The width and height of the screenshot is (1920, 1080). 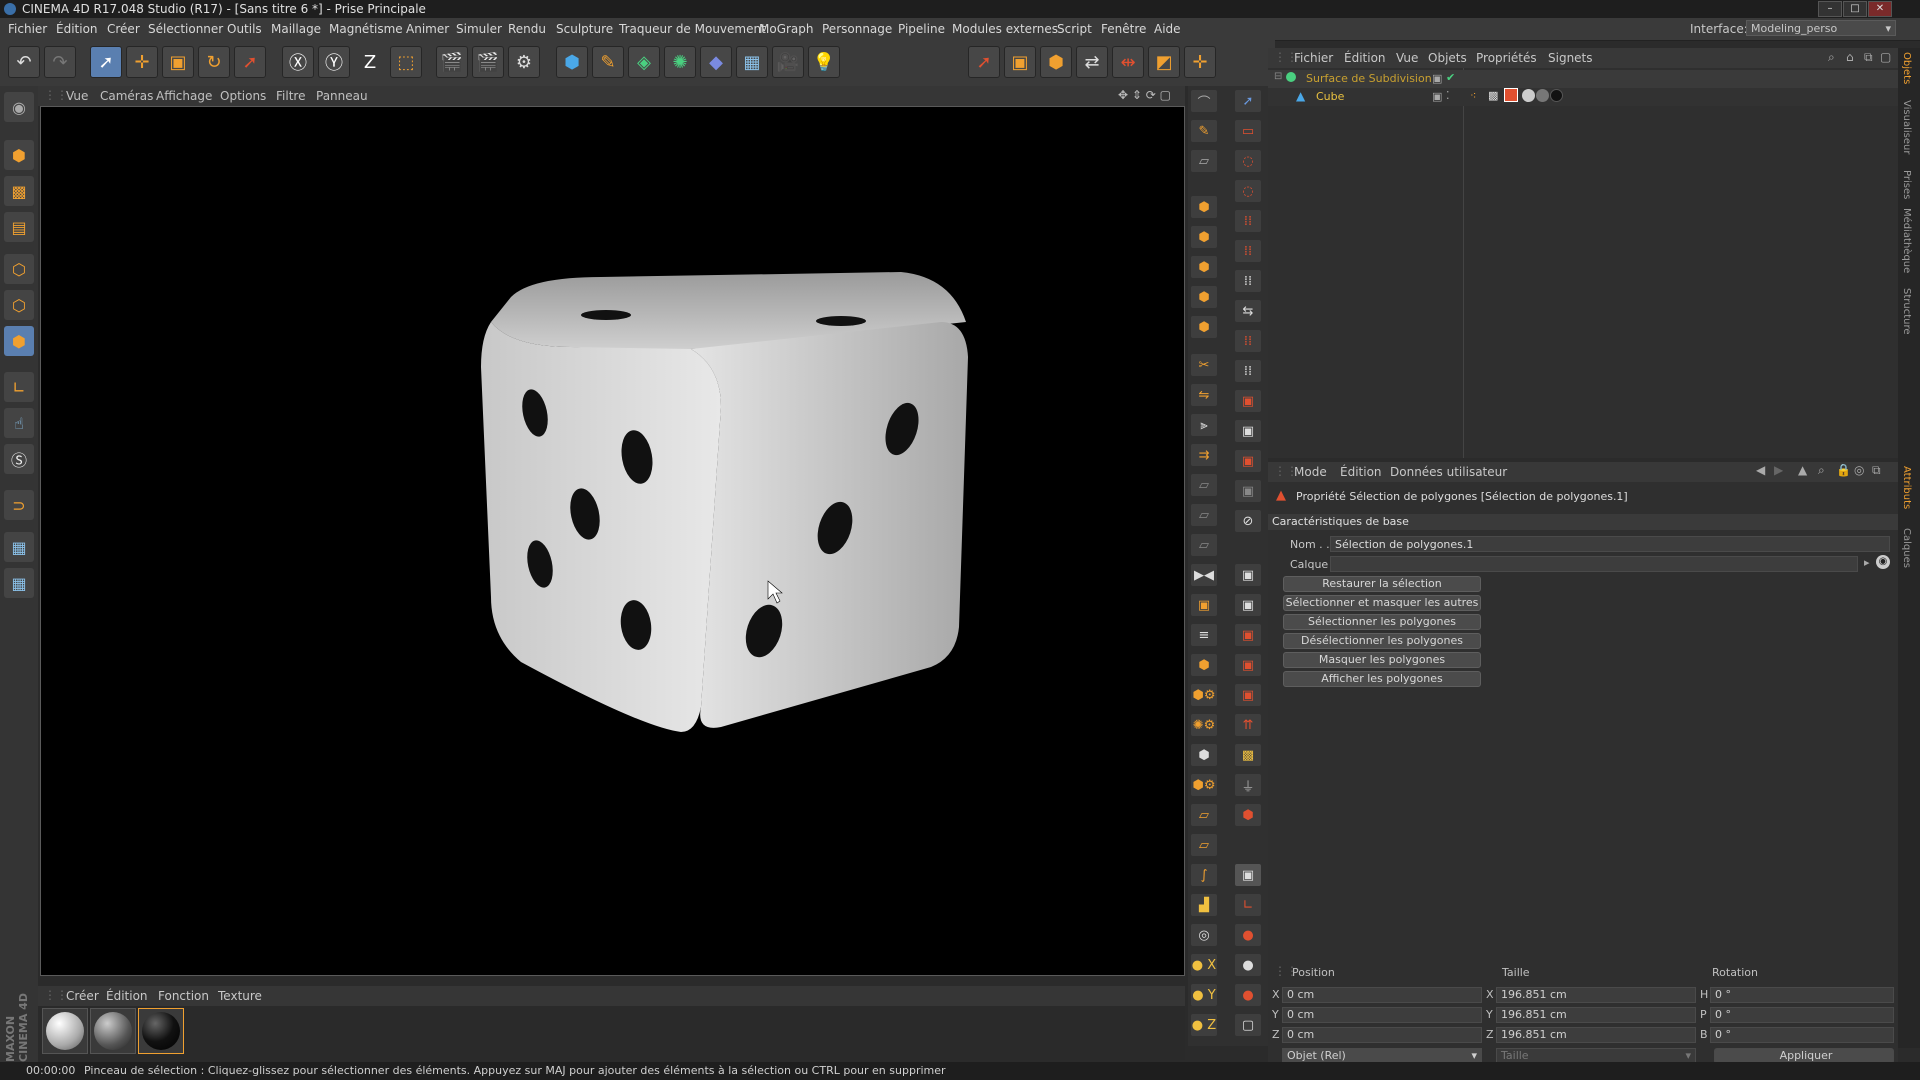 What do you see at coordinates (788, 62) in the screenshot?
I see `camera-icon: 🎥` at bounding box center [788, 62].